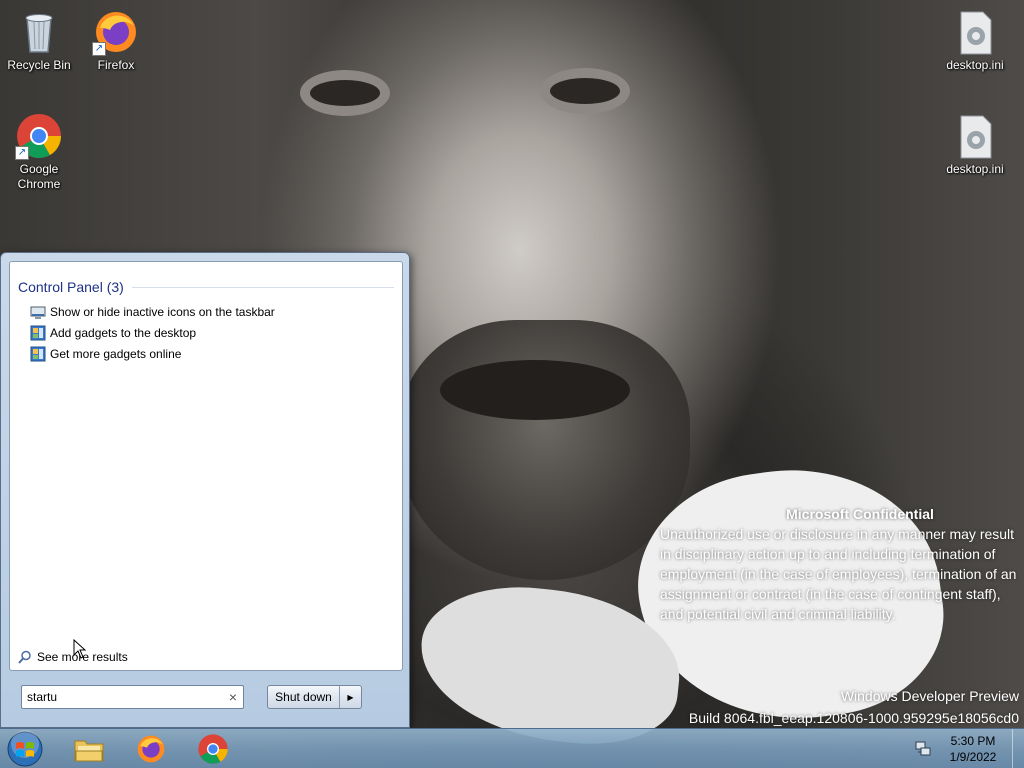 The image size is (1024, 768). I want to click on start-button, so click(25, 749).